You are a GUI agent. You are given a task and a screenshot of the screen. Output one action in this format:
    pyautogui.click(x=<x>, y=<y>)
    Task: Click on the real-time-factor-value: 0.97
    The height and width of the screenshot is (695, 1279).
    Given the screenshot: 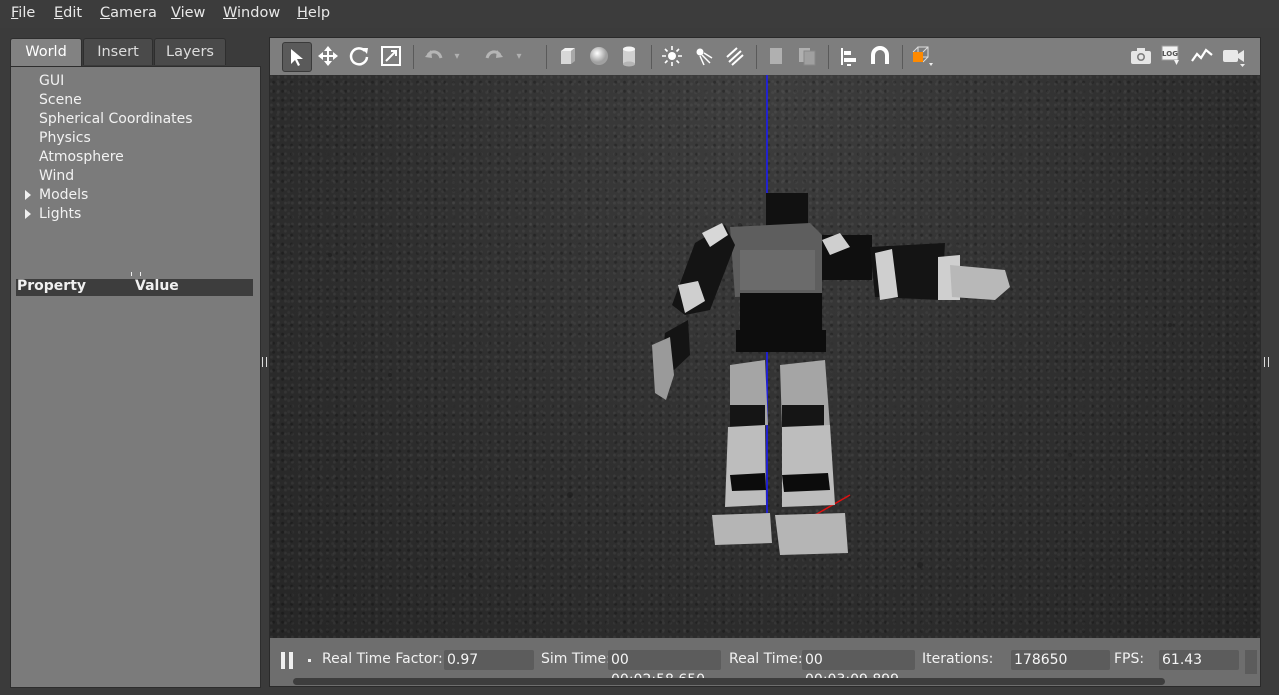 What is the action you would take?
    pyautogui.click(x=489, y=660)
    